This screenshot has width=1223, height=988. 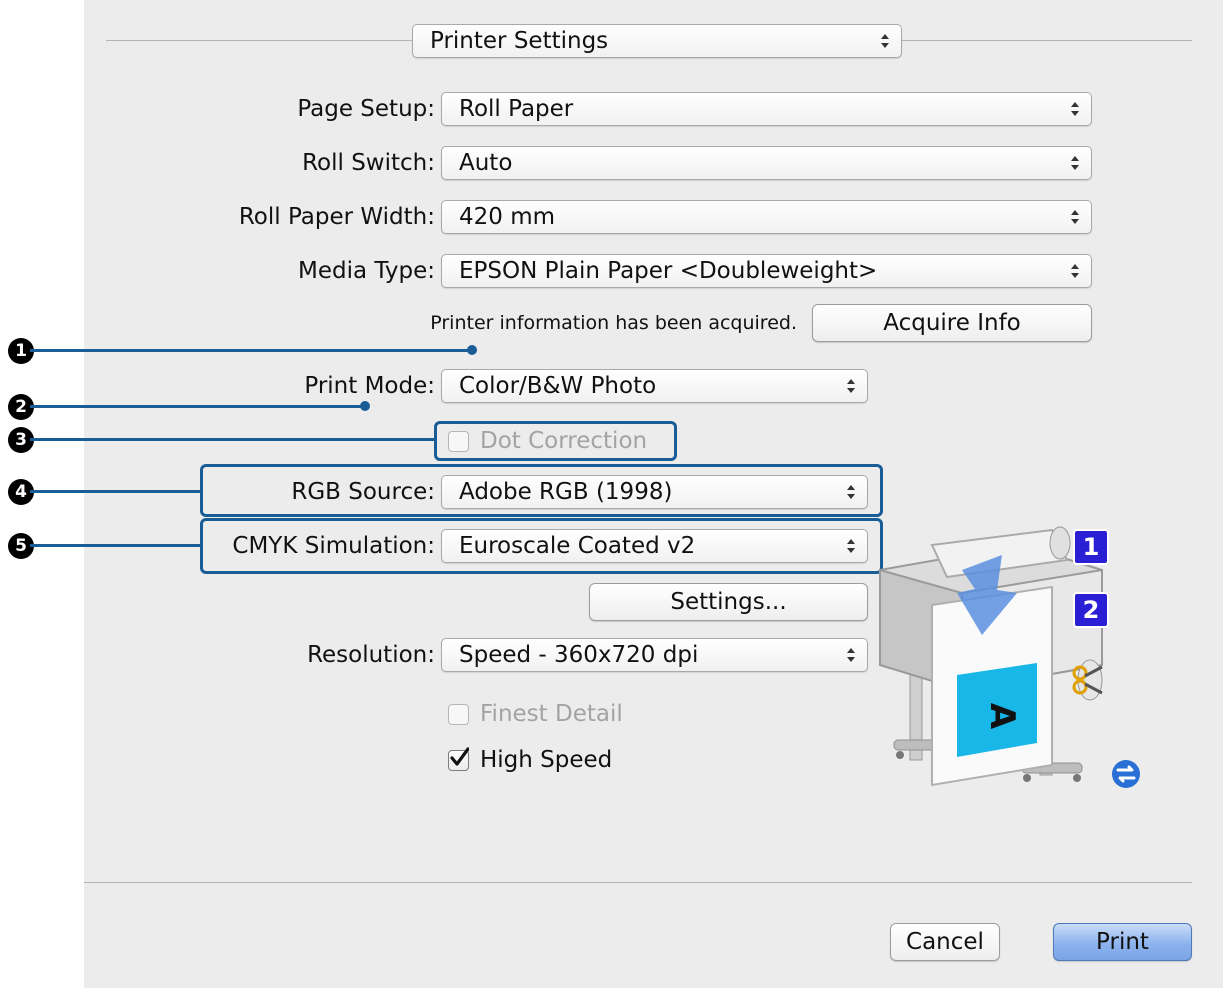 I want to click on high-speed-checkbox, so click(x=458, y=759).